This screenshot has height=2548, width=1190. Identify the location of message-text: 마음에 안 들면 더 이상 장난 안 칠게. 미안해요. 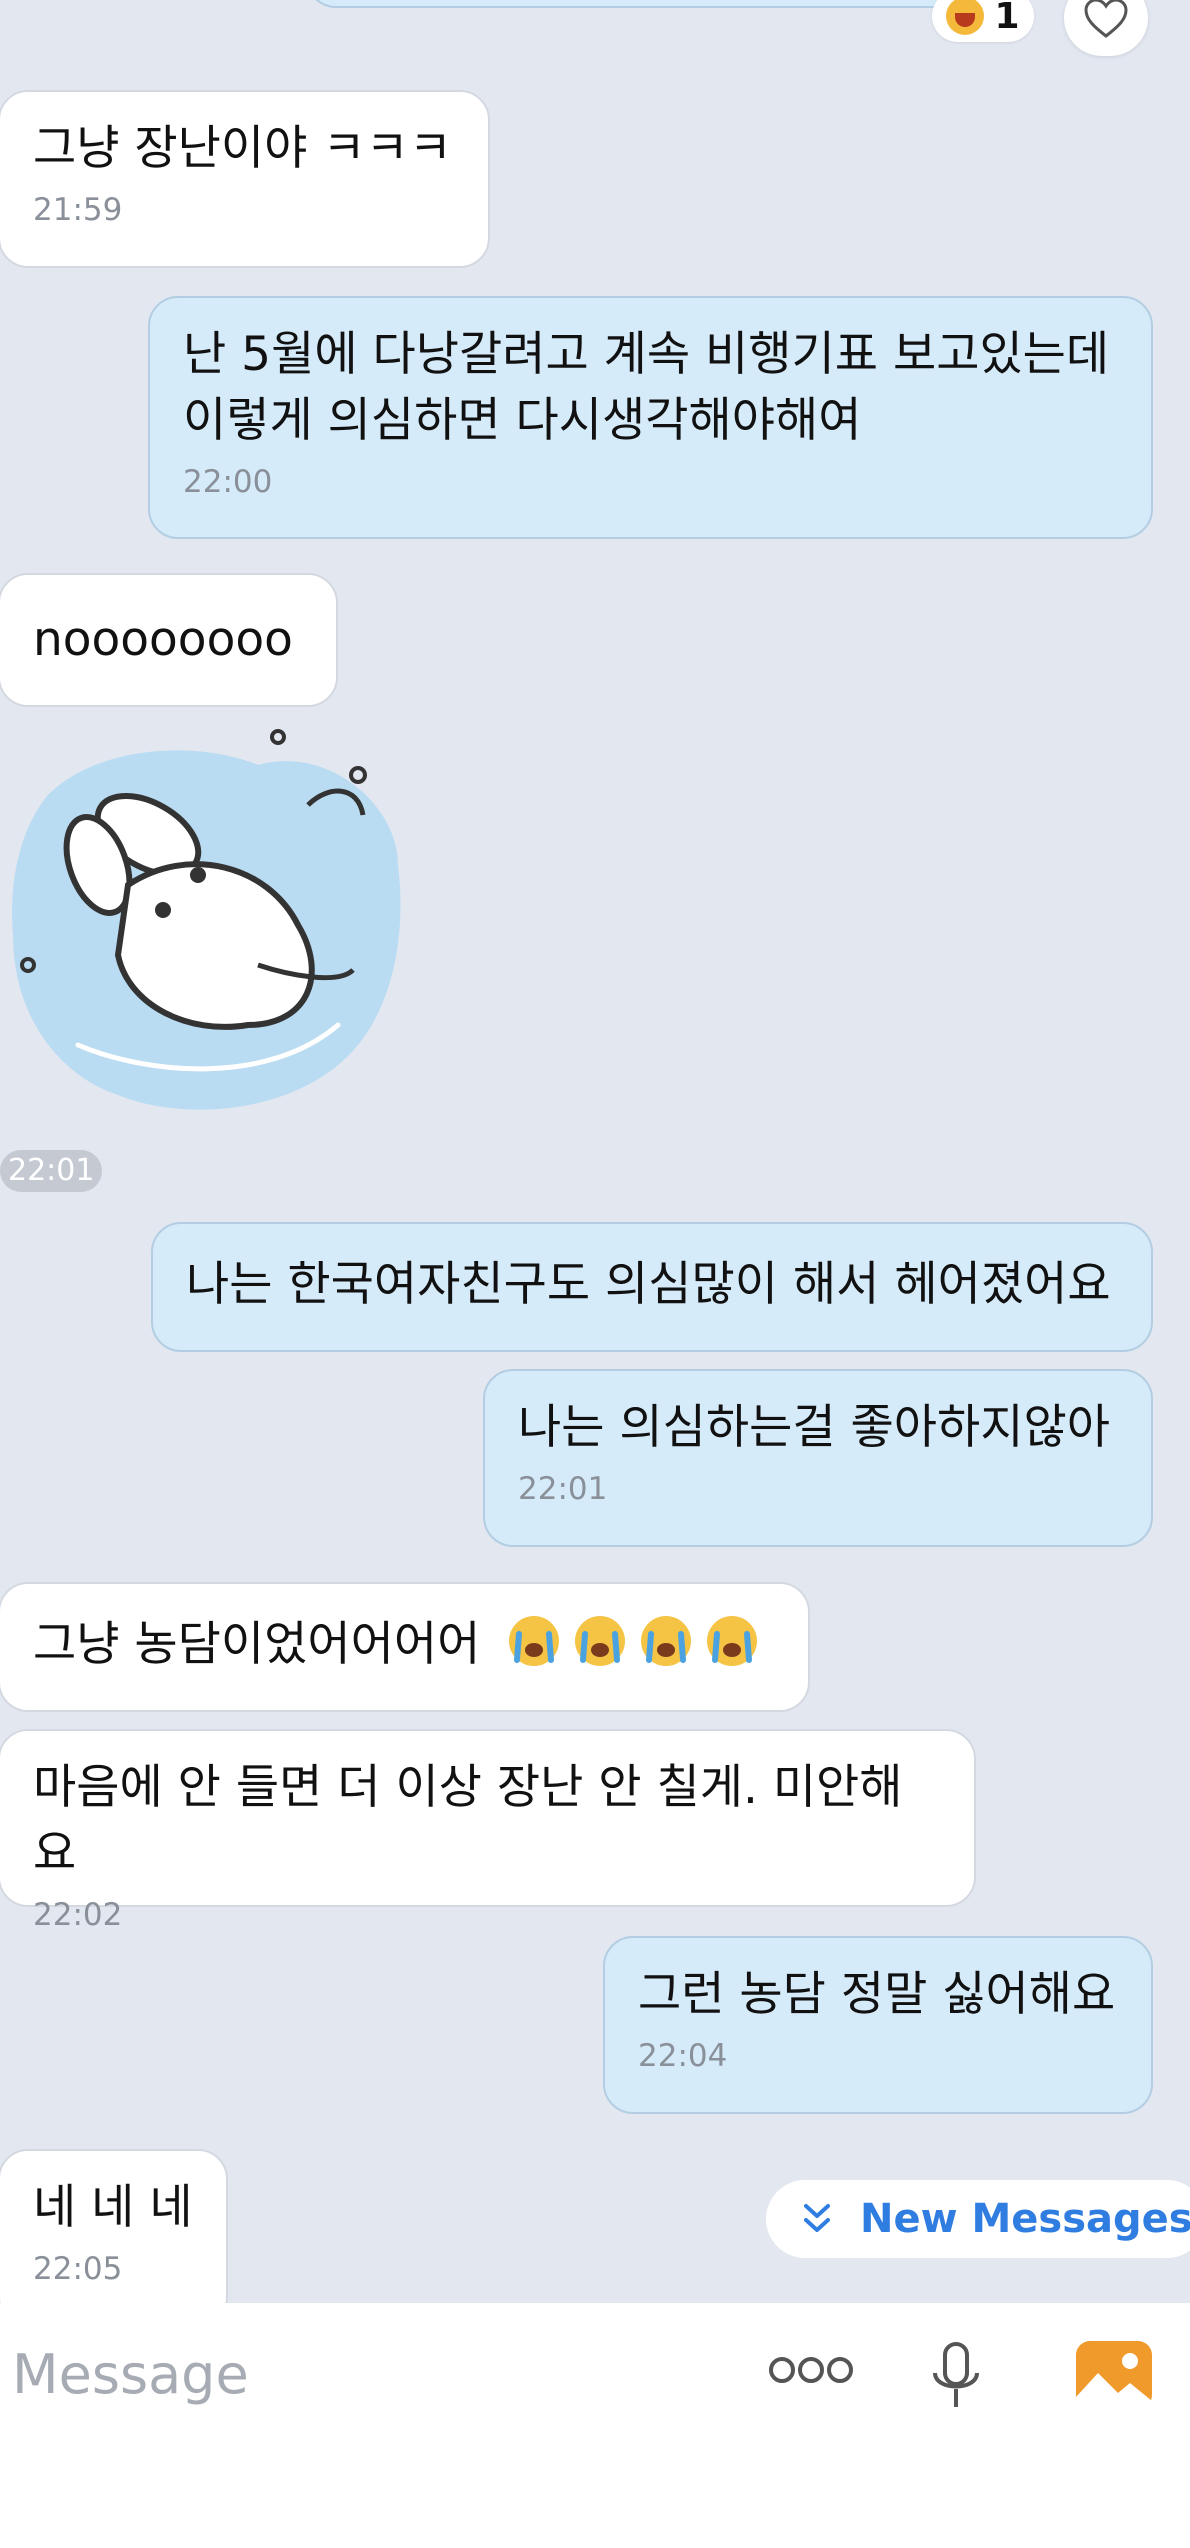
(468, 1820).